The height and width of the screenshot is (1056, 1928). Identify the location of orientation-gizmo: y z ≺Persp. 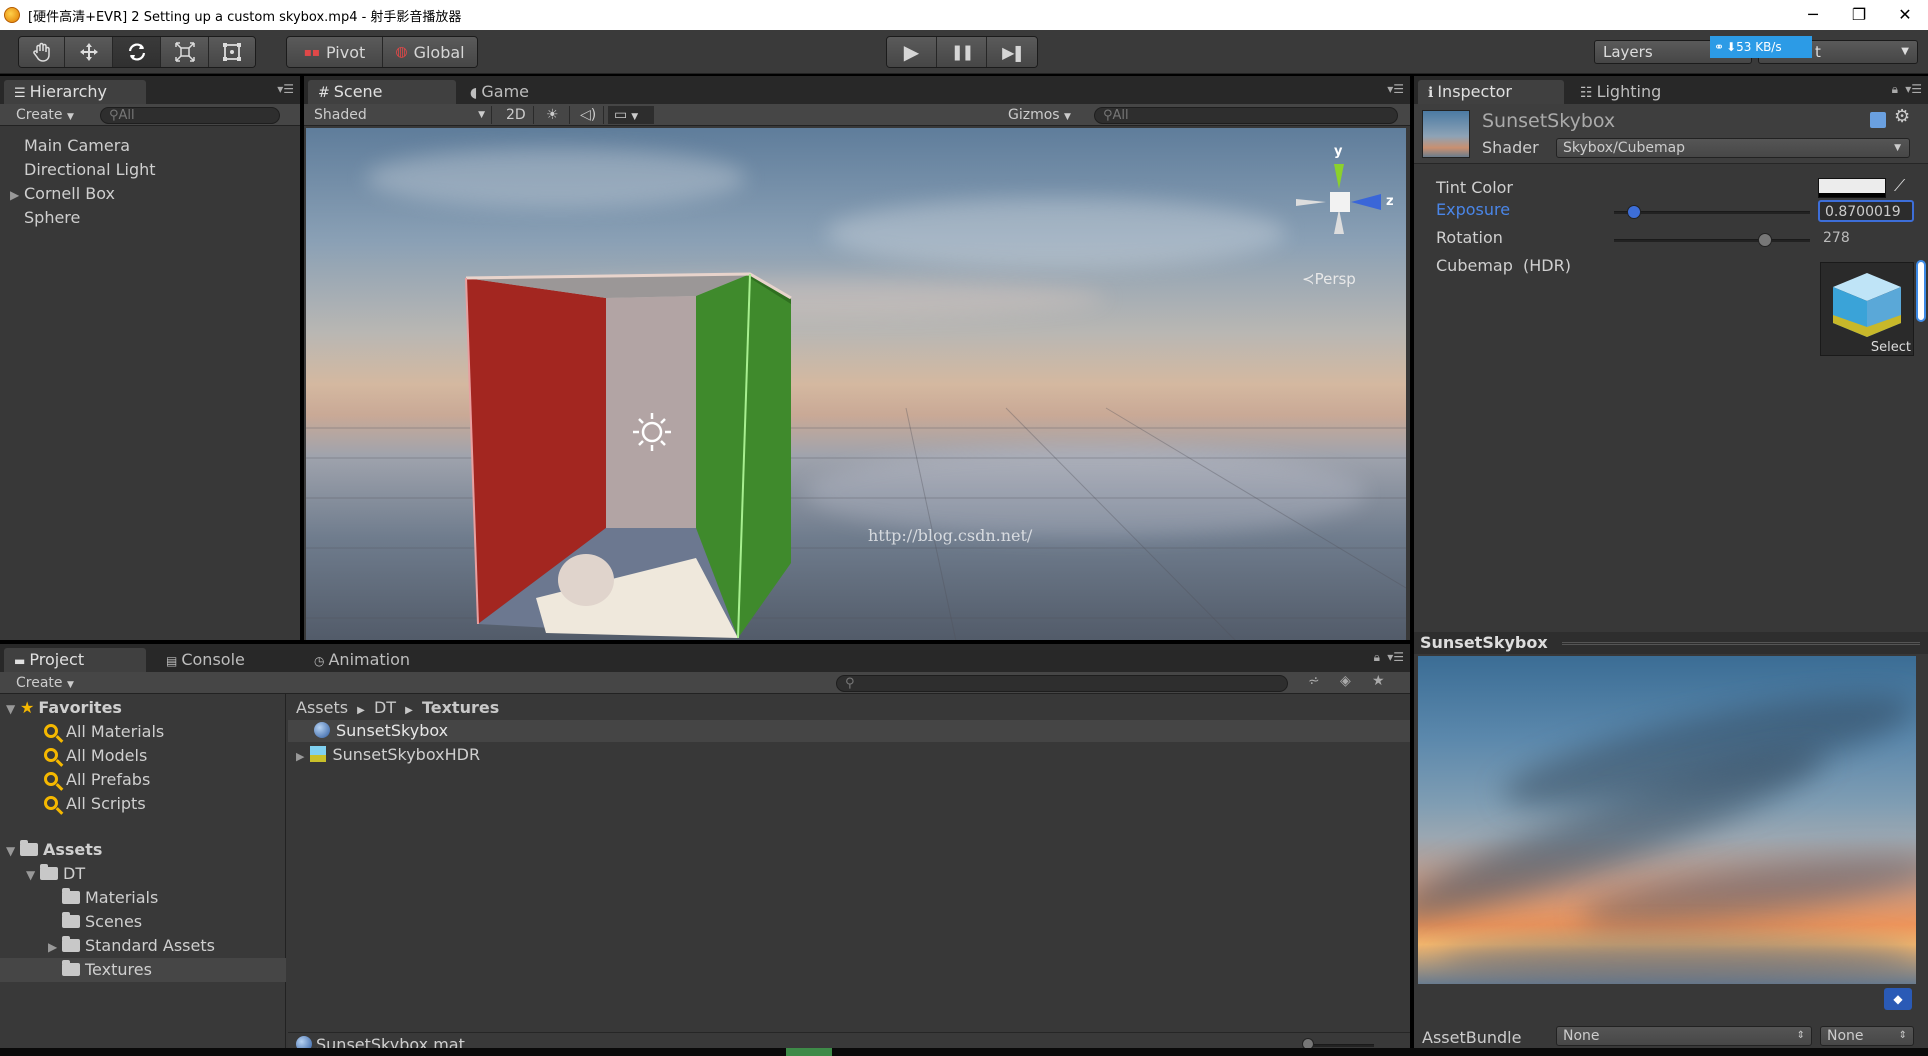
(1341, 214).